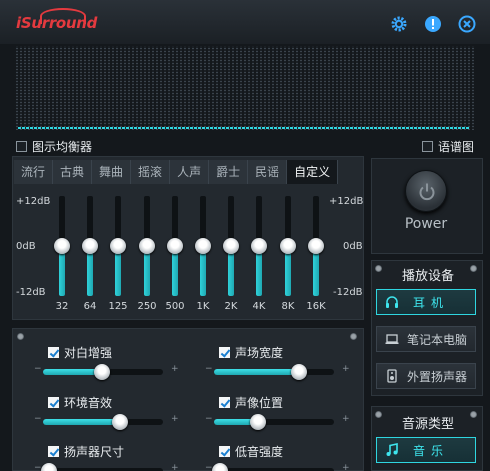 This screenshot has width=490, height=471. Describe the element at coordinates (268, 172) in the screenshot. I see `preset-tab: 民谣` at that location.